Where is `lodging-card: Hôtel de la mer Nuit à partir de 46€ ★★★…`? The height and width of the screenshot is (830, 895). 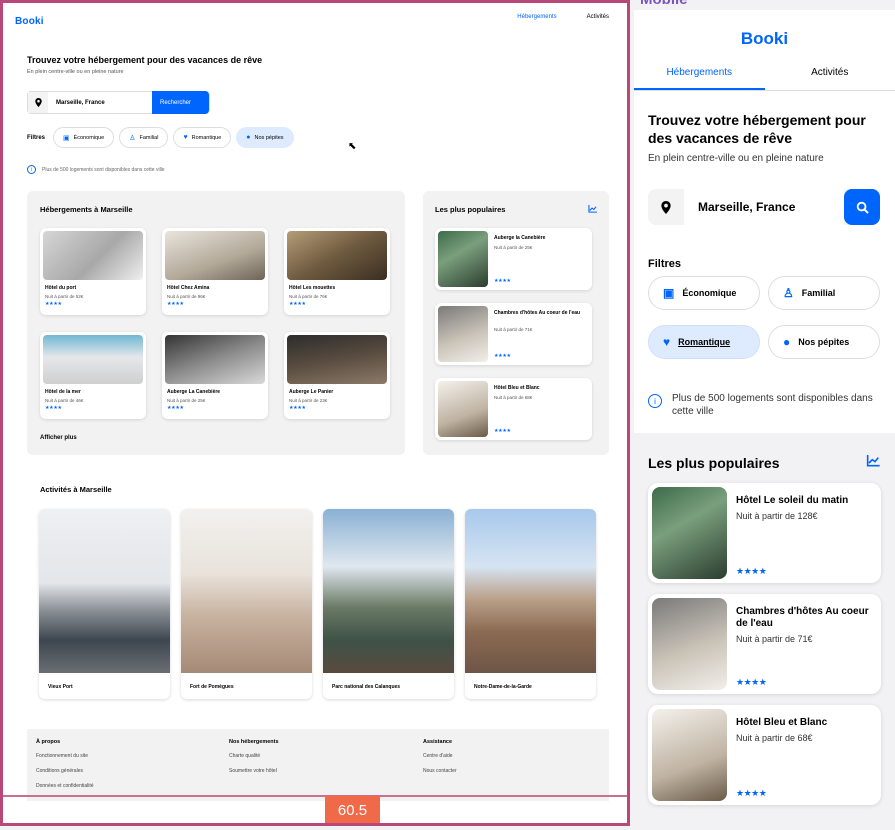
lodging-card: Hôtel de la mer Nuit à partir de 46€ ★★★… is located at coordinates (93, 375).